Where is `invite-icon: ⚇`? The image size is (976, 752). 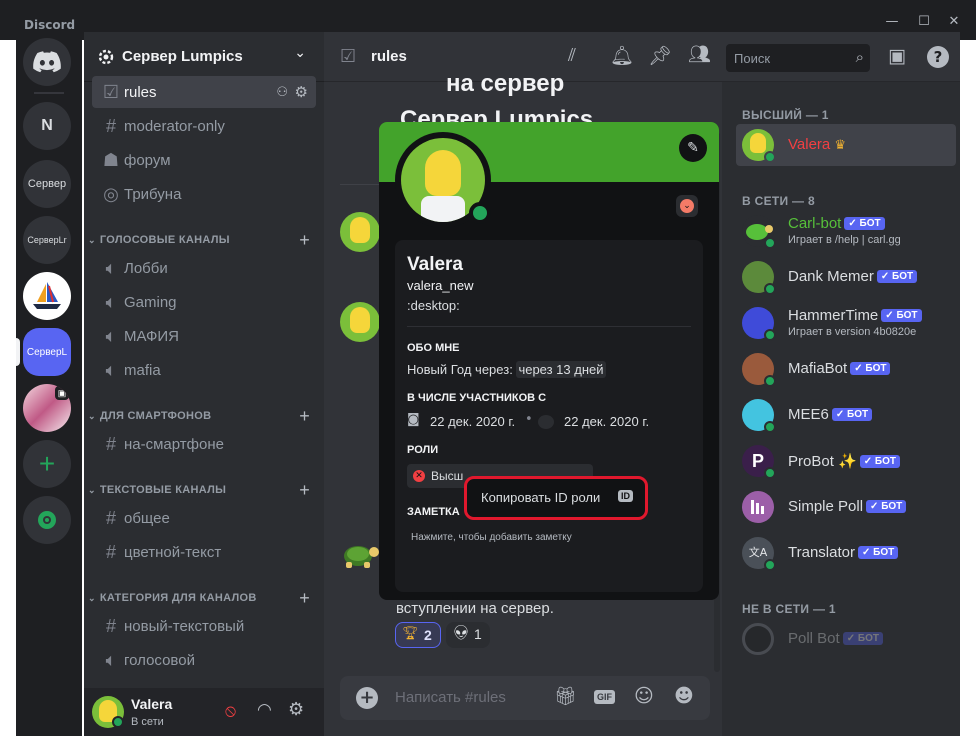
invite-icon: ⚇ is located at coordinates (282, 92).